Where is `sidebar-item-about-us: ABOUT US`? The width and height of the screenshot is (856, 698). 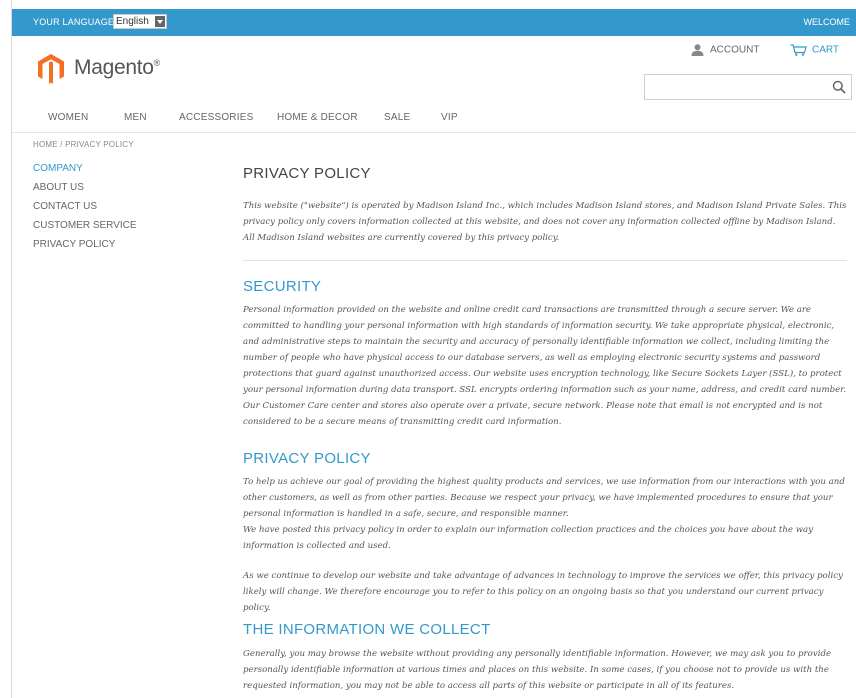
sidebar-item-about-us: ABOUT US is located at coordinates (85, 190).